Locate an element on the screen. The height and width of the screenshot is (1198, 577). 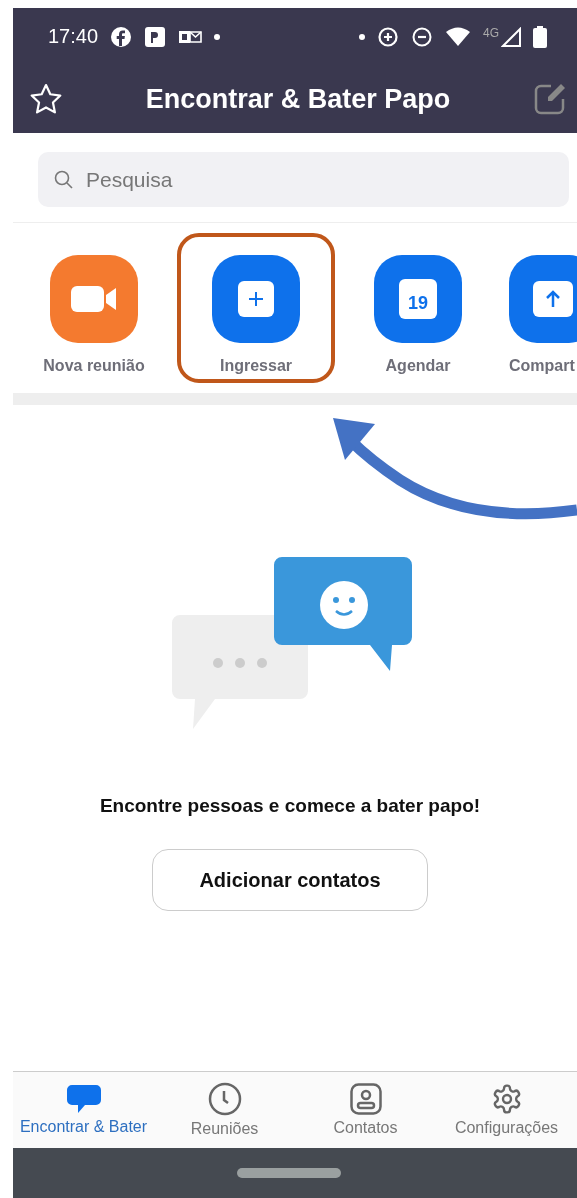
wifi-icon is located at coordinates (458, 36).